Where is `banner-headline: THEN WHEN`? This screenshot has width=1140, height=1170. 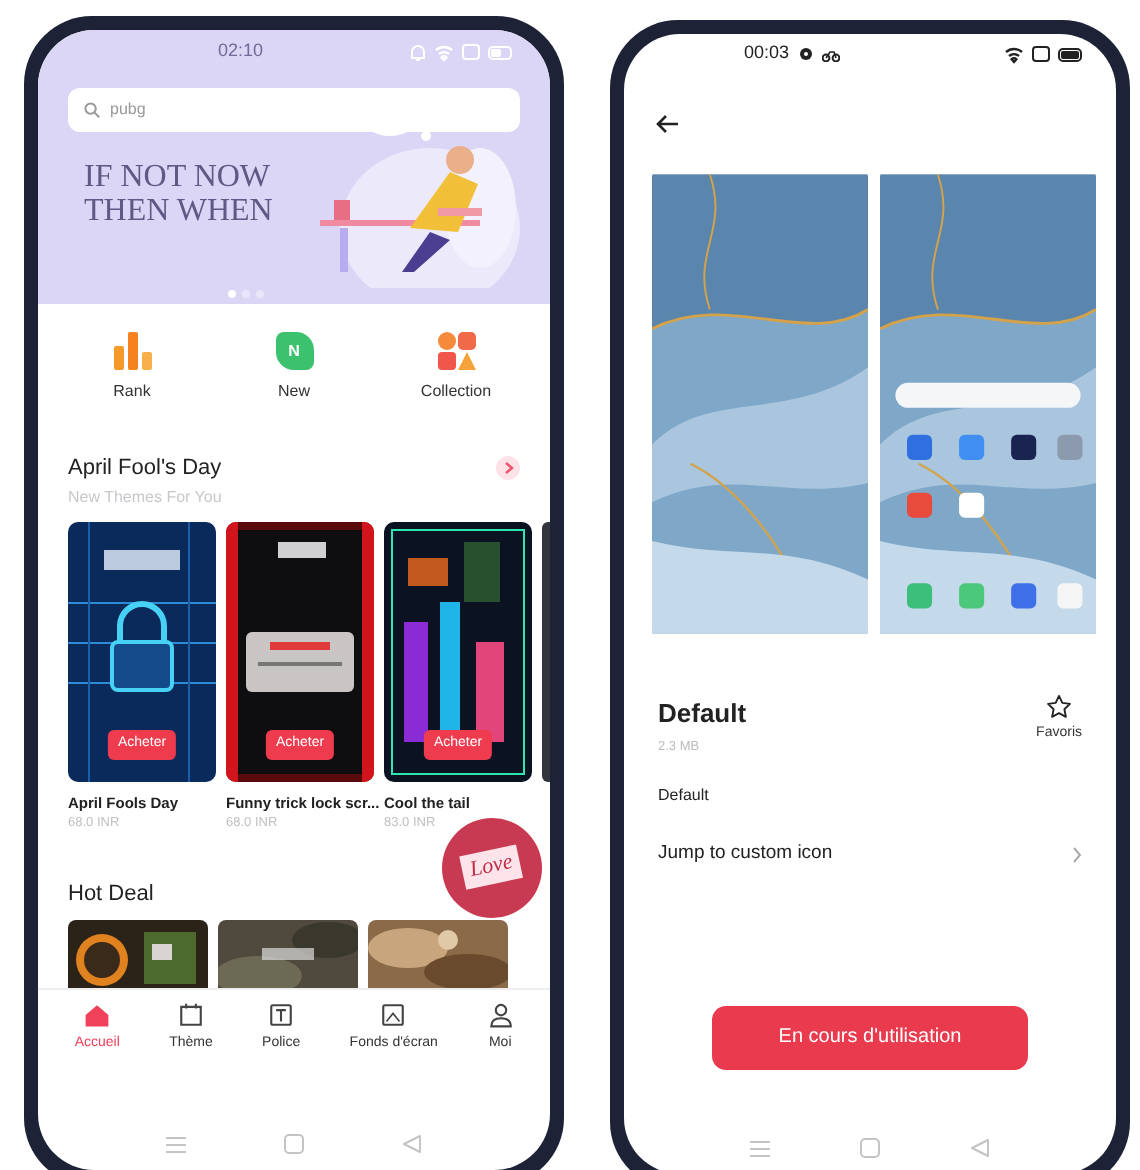
banner-headline: THEN WHEN is located at coordinates (178, 211).